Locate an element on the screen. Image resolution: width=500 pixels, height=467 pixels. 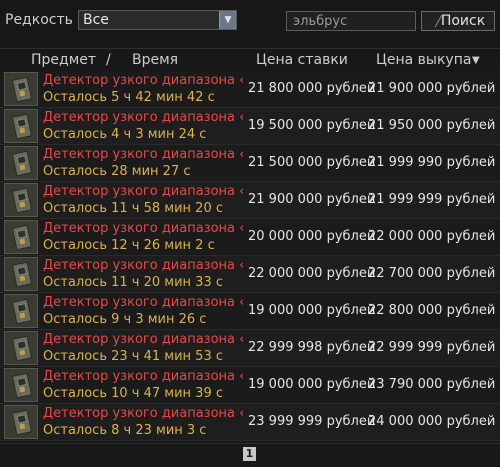
buyout-price: 23 790 000 рублей is located at coordinates (432, 384).